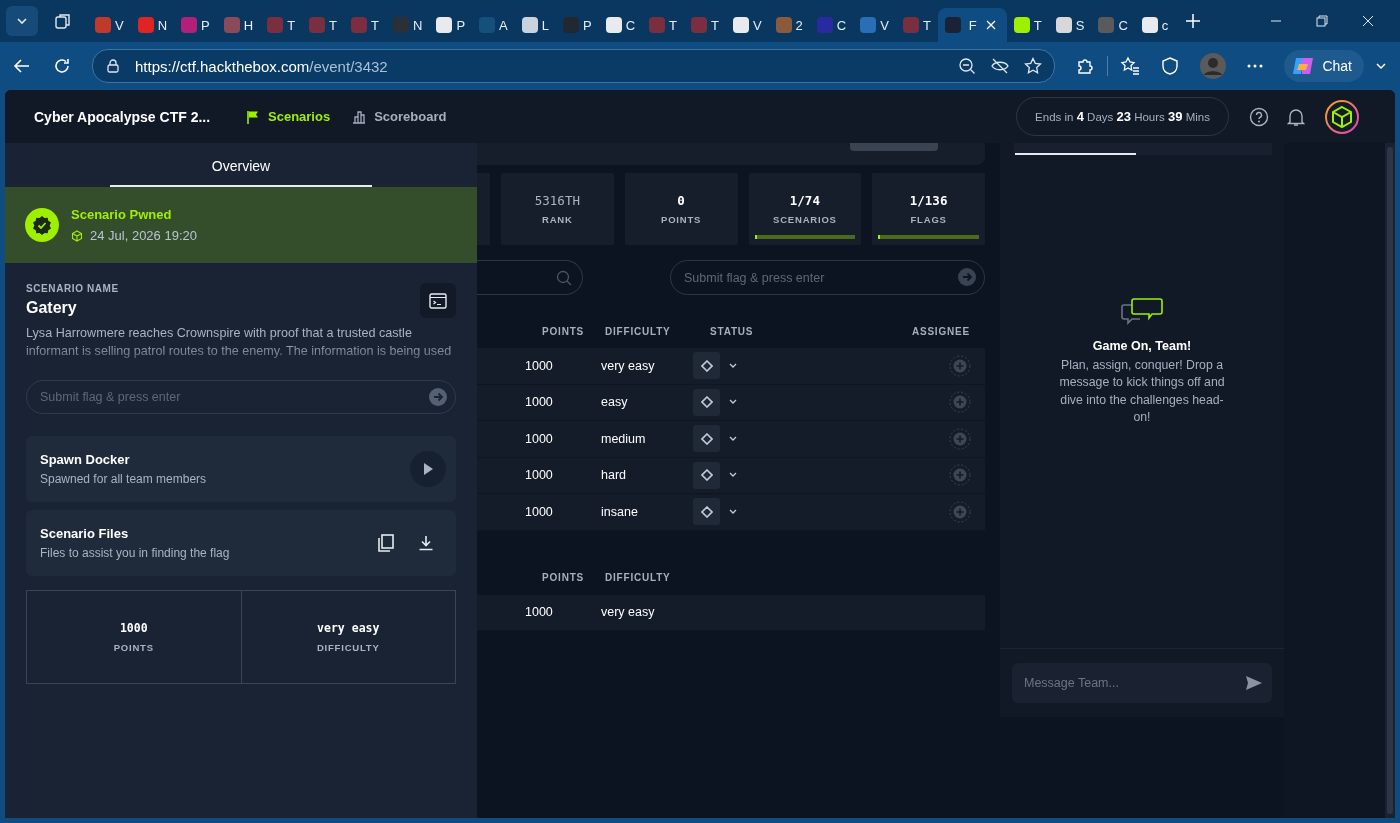  I want to click on stat-value: 1000, so click(133, 628).